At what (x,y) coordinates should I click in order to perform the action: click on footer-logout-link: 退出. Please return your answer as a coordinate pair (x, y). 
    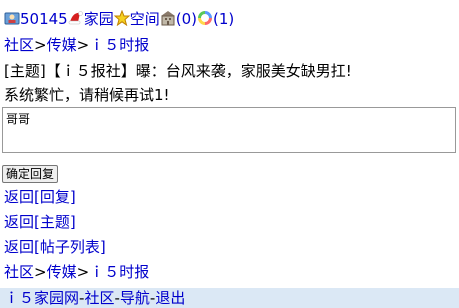
    Looking at the image, I should click on (170, 298).